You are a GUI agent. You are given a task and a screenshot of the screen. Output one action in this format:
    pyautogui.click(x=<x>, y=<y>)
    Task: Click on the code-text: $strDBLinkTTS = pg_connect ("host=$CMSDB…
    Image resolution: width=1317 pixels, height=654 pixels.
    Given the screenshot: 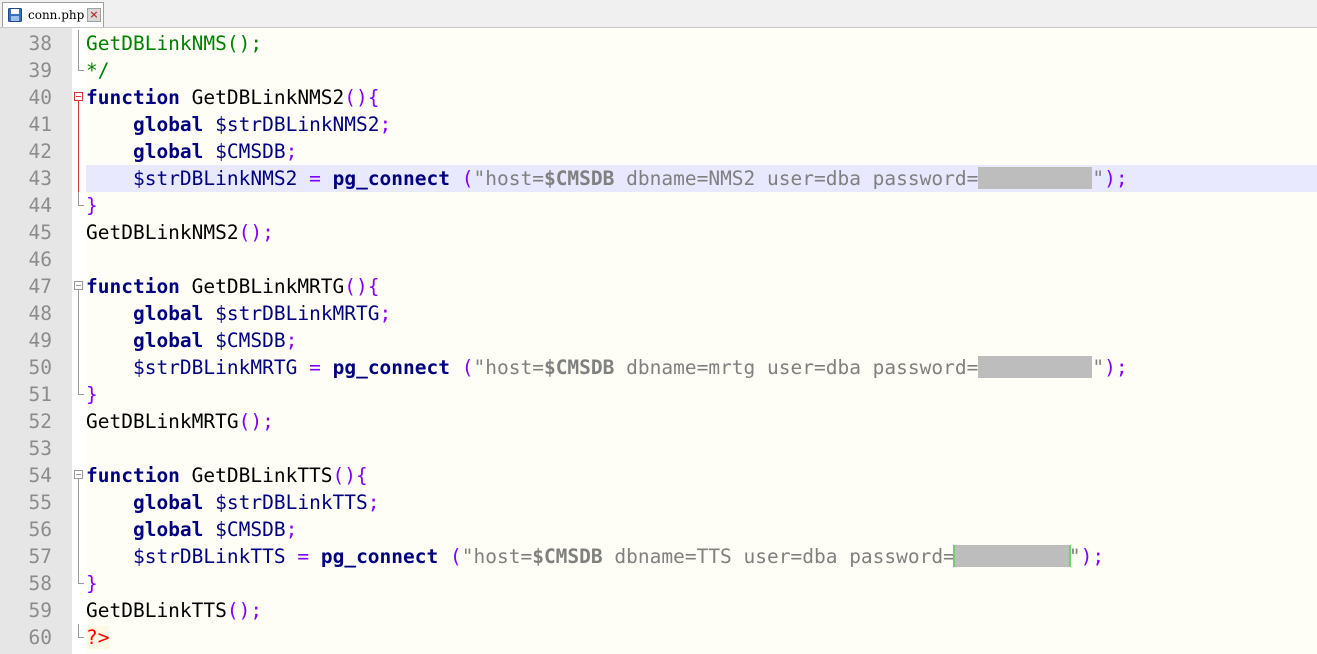 What is the action you would take?
    pyautogui.click(x=701, y=556)
    